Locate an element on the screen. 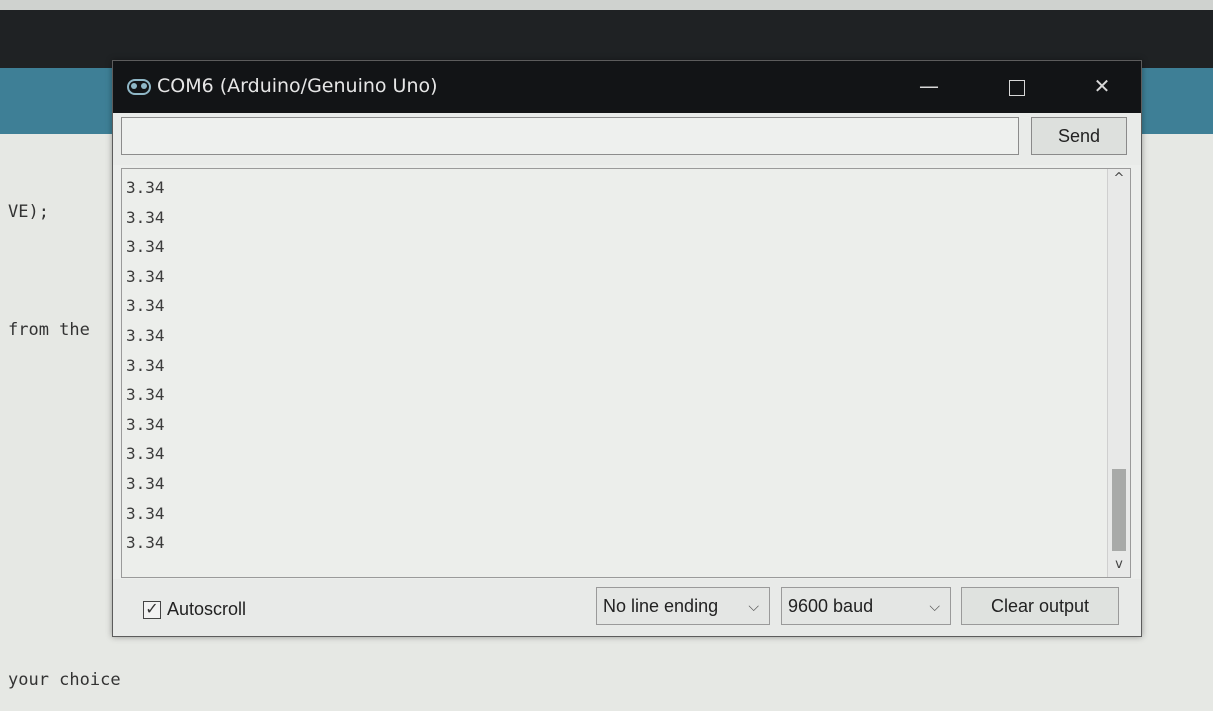 This screenshot has height=711, width=1213. maximize-icon is located at coordinates (1017, 87).